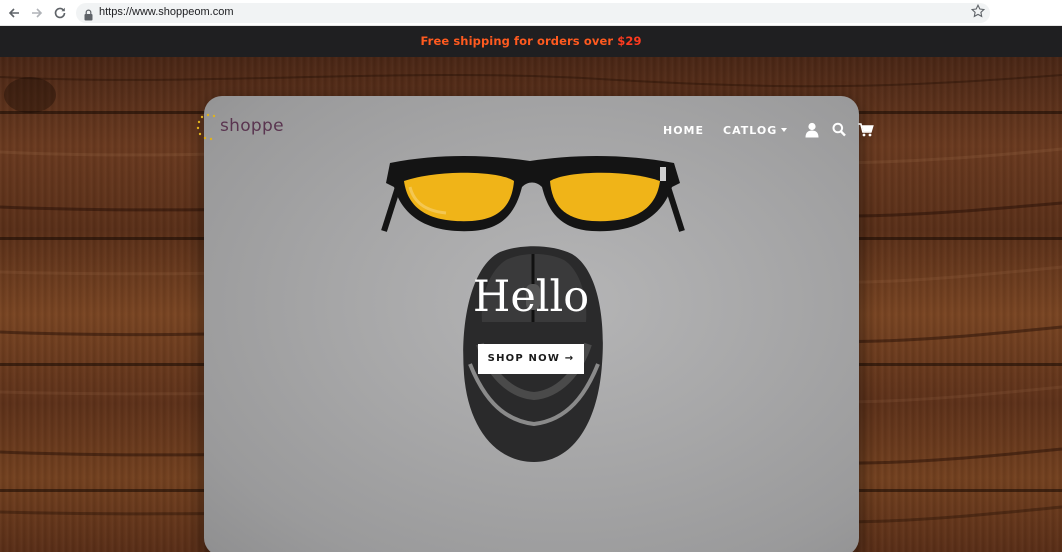  Describe the element at coordinates (840, 130) in the screenshot. I see `search-icon` at that location.